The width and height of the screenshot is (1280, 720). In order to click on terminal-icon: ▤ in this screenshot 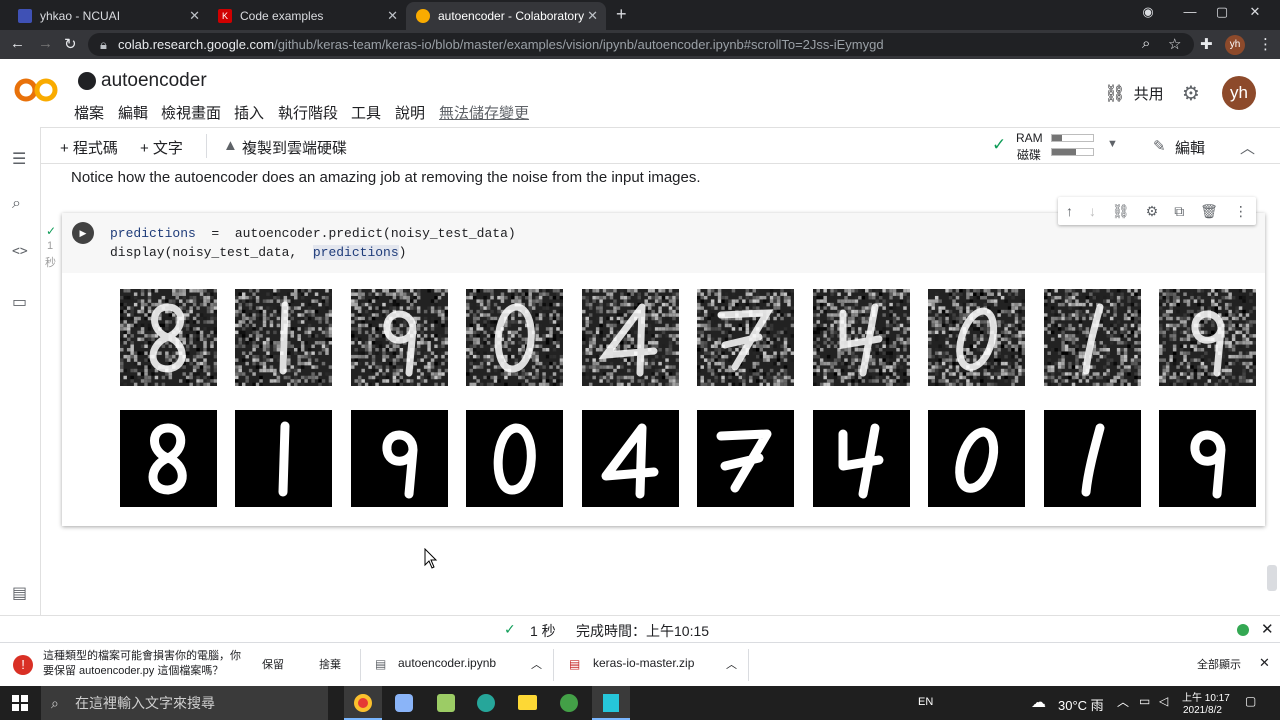, I will do `click(19, 593)`.